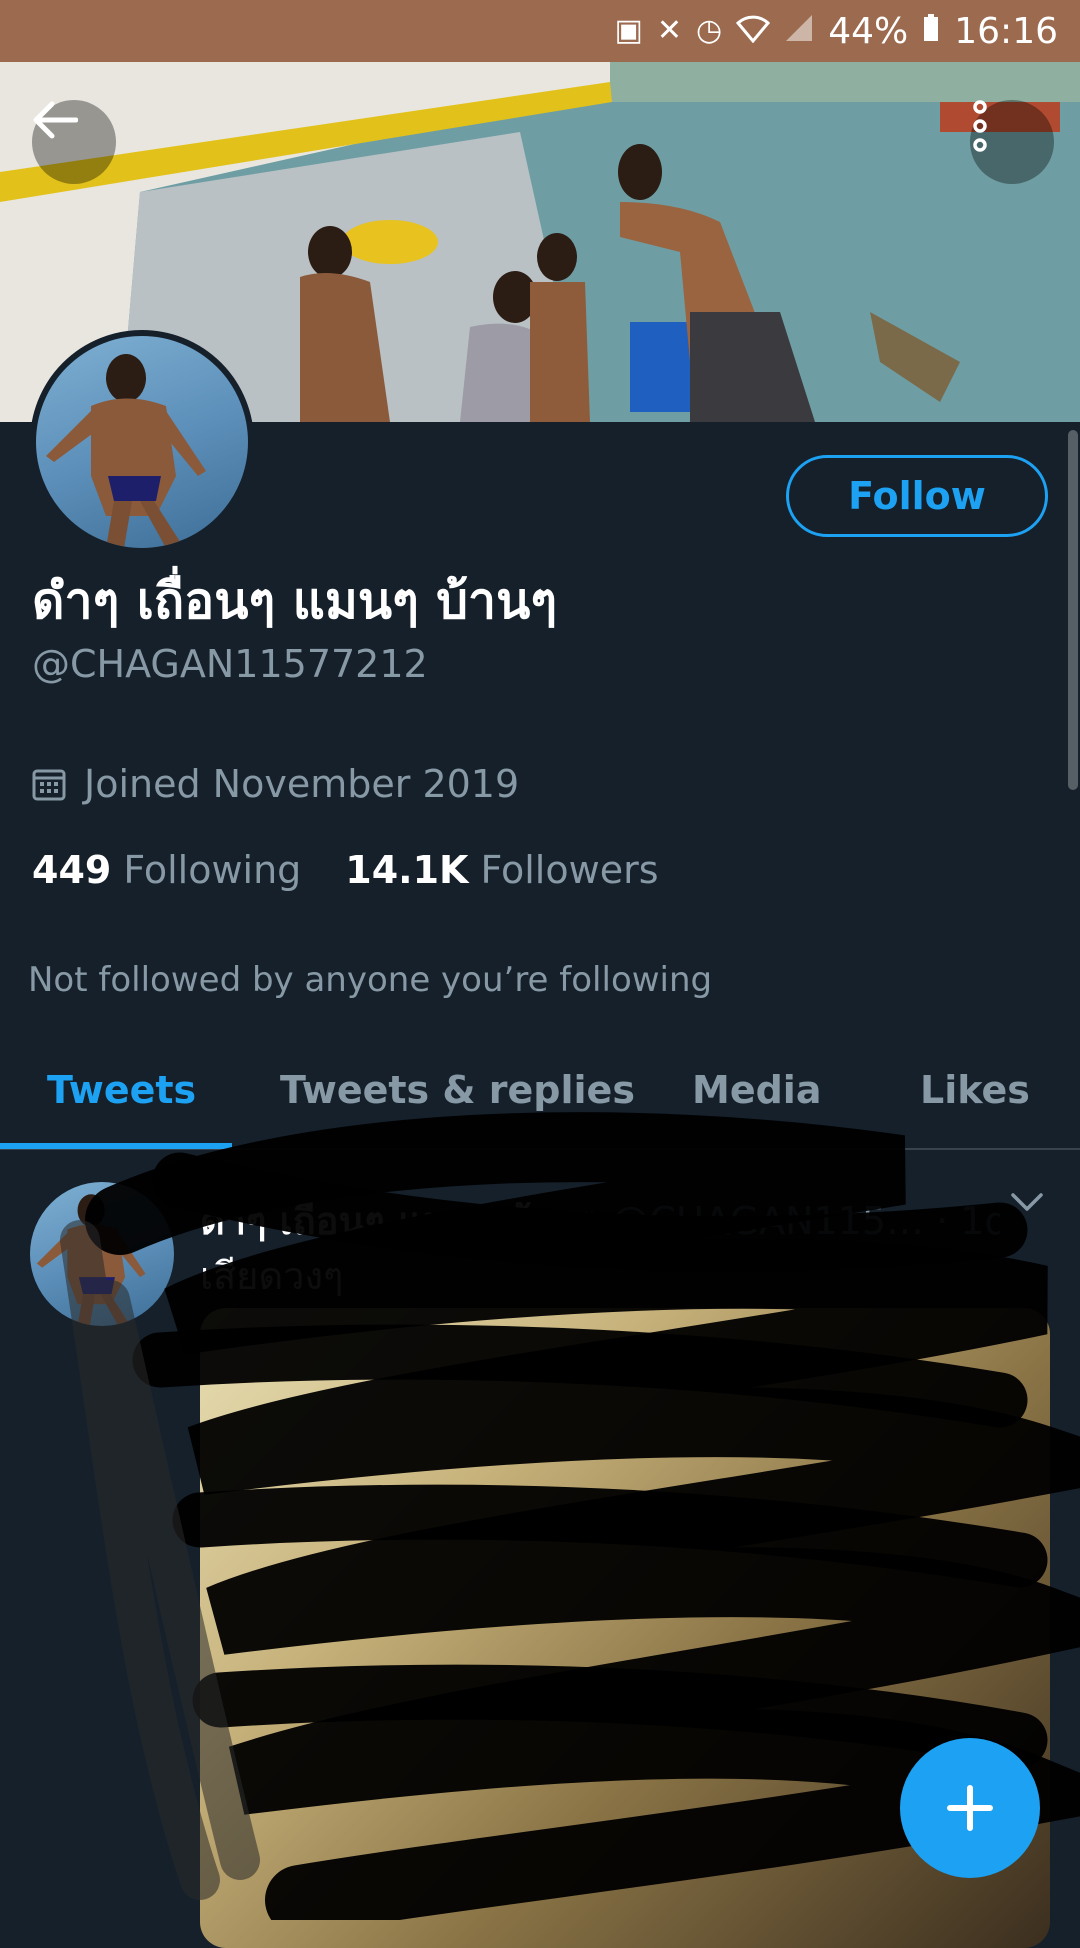 Image resolution: width=1080 pixels, height=1948 pixels. I want to click on battery-percent: 44%, so click(868, 31).